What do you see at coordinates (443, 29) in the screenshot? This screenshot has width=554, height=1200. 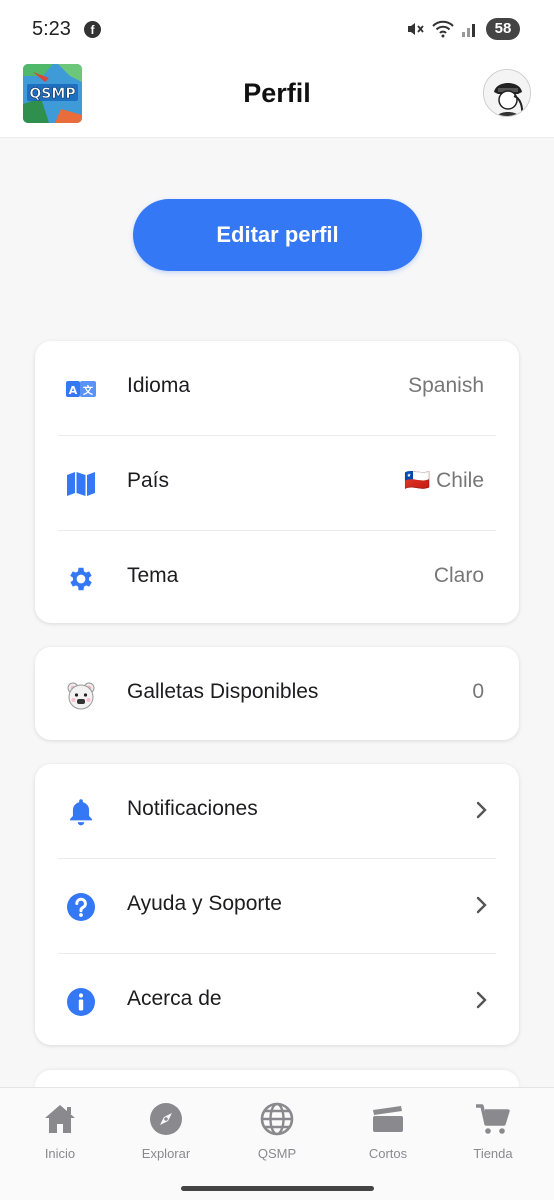 I see `wifi-icon` at bounding box center [443, 29].